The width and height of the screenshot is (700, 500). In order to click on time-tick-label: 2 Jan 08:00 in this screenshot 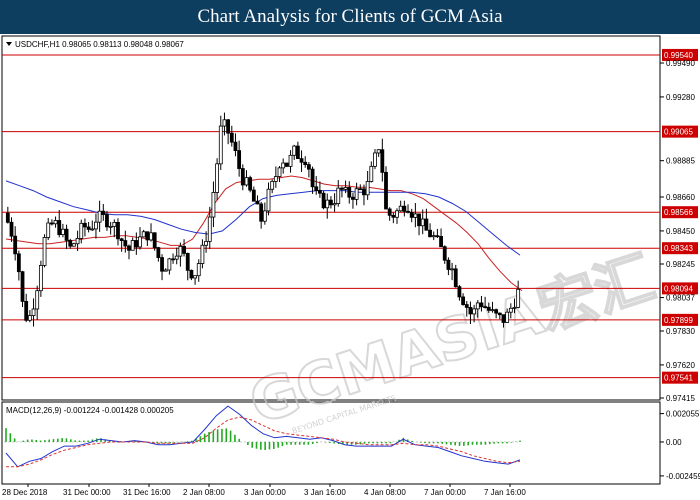, I will do `click(204, 492)`.